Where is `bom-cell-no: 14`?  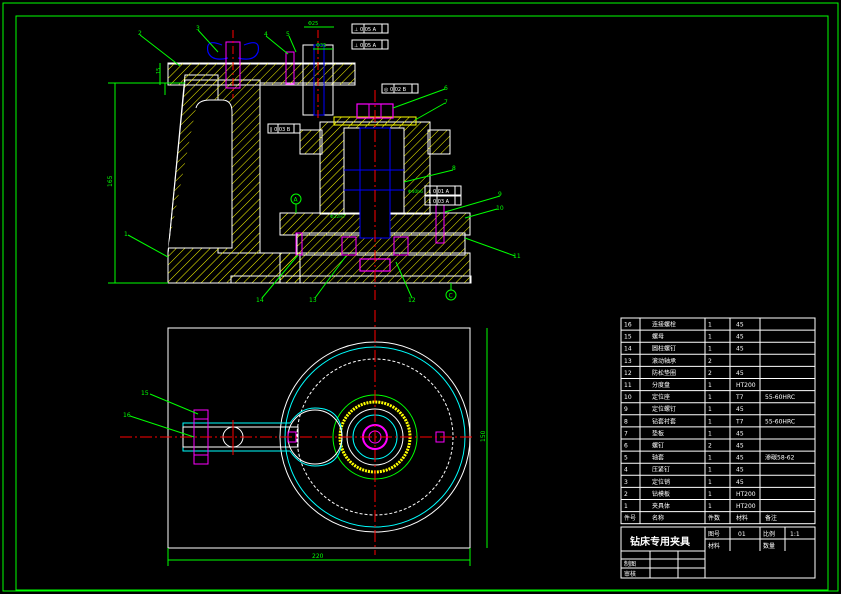
bom-cell-no: 14 is located at coordinates (628, 349).